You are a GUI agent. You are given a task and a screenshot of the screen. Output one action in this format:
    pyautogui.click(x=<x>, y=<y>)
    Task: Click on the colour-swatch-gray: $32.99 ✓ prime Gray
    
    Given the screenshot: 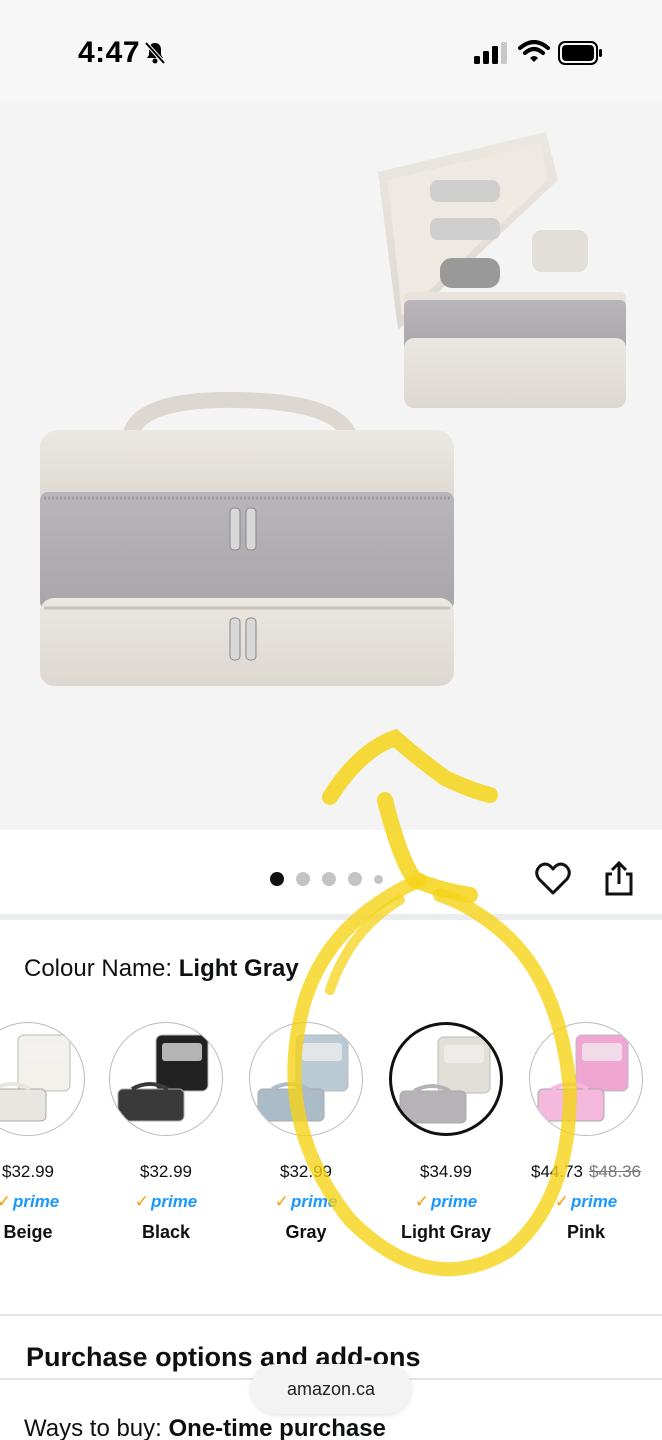 What is the action you would take?
    pyautogui.click(x=306, y=1132)
    